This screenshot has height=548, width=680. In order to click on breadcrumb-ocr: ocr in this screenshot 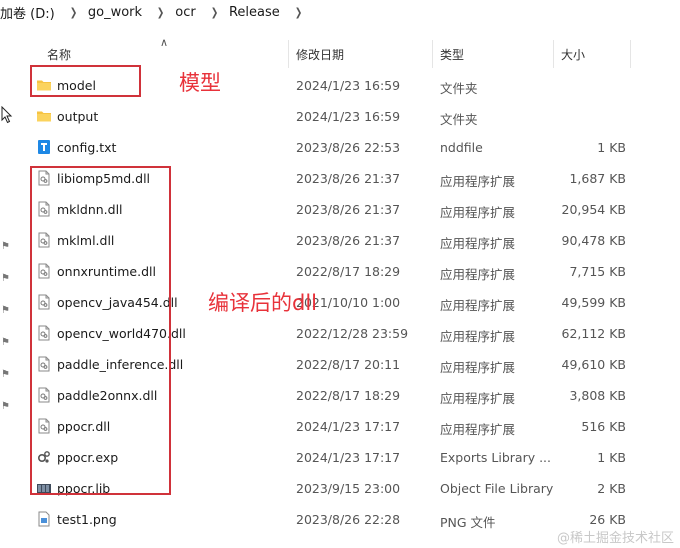, I will do `click(188, 12)`.